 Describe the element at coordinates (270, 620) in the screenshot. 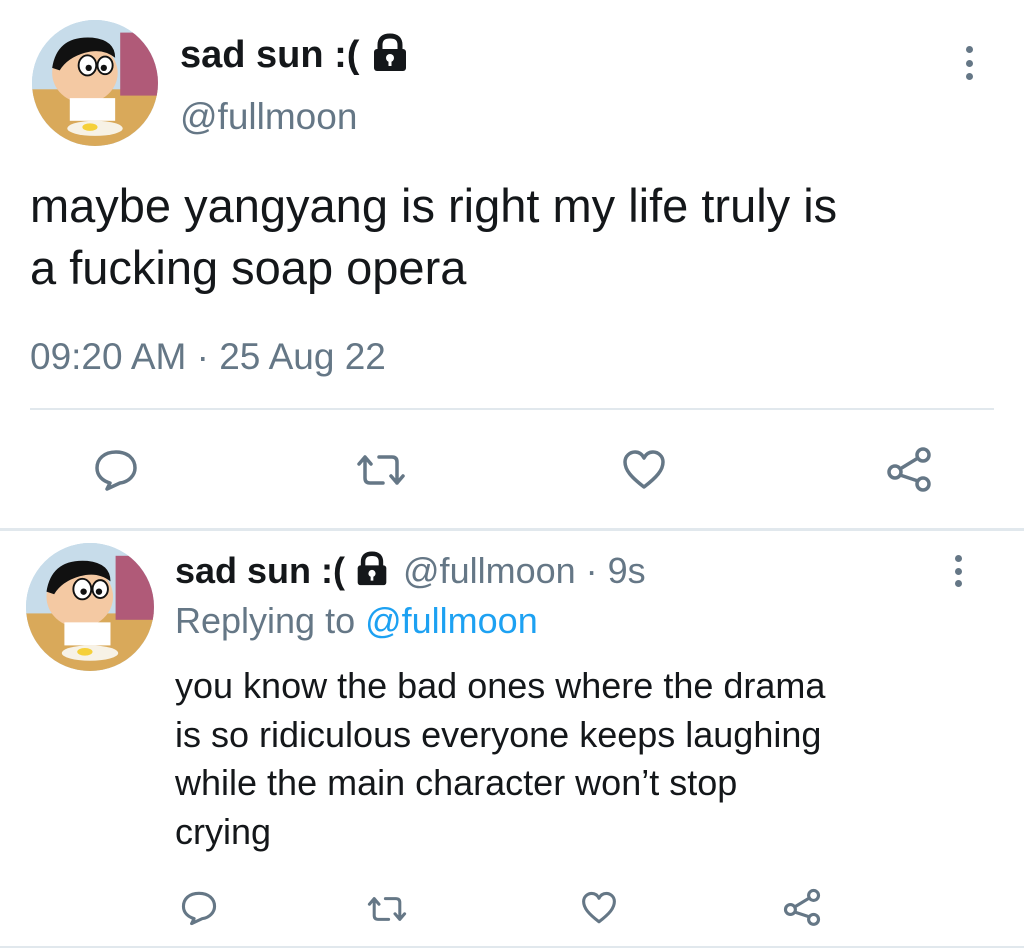

I see `replying-to-label: Replying to` at that location.